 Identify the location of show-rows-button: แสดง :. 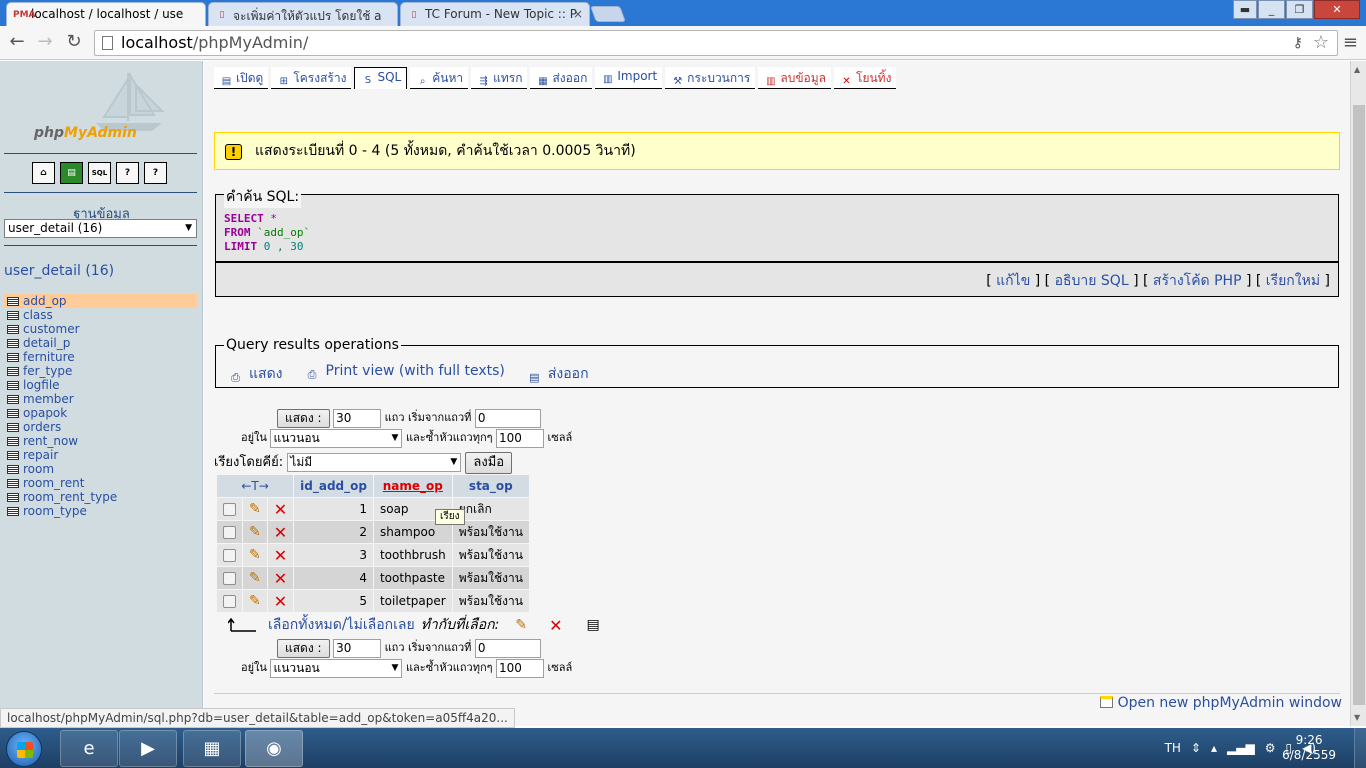
(303, 648).